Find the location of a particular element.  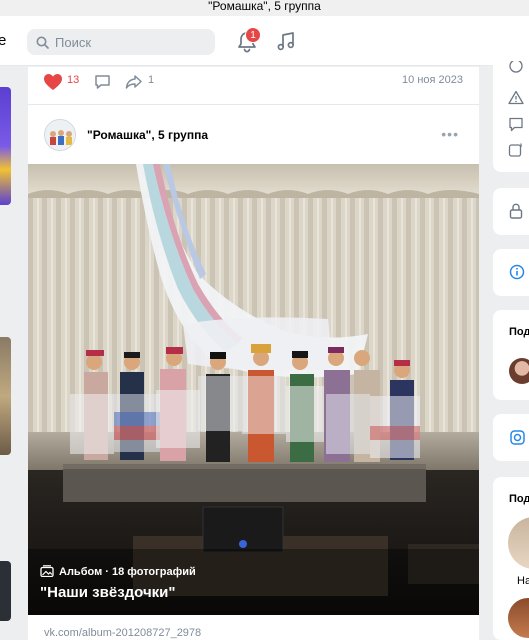

report-warning-icon is located at coordinates (516, 97).